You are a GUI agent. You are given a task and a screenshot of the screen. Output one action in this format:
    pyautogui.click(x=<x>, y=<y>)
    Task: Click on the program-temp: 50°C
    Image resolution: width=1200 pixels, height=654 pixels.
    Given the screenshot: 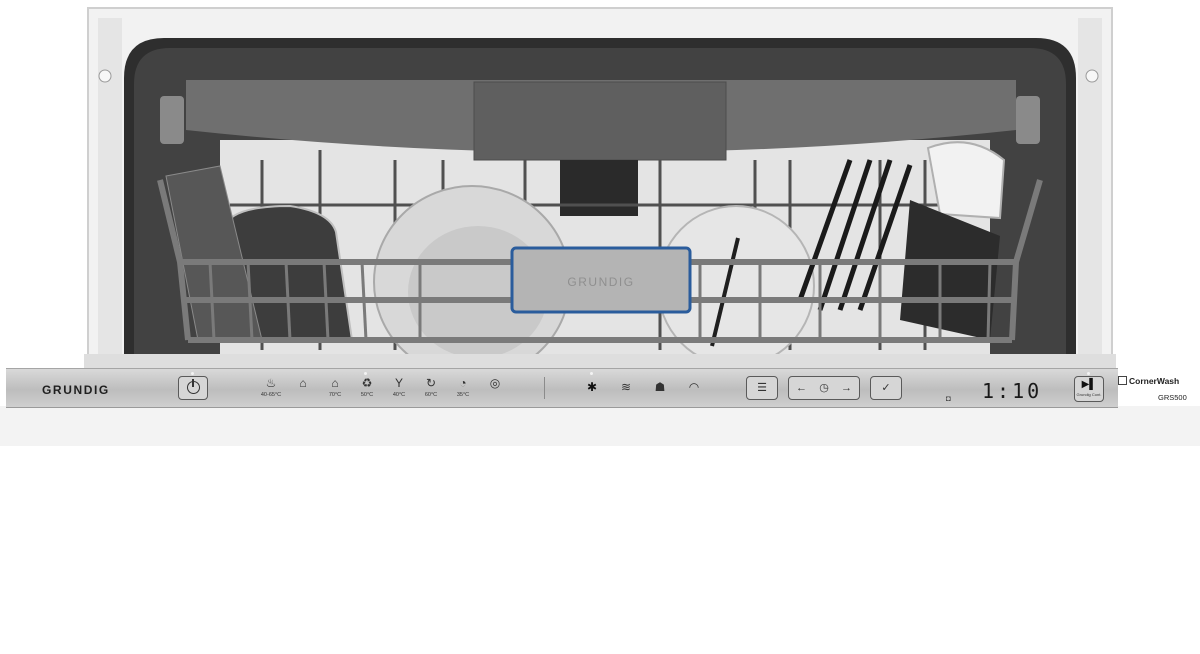 What is the action you would take?
    pyautogui.click(x=367, y=395)
    